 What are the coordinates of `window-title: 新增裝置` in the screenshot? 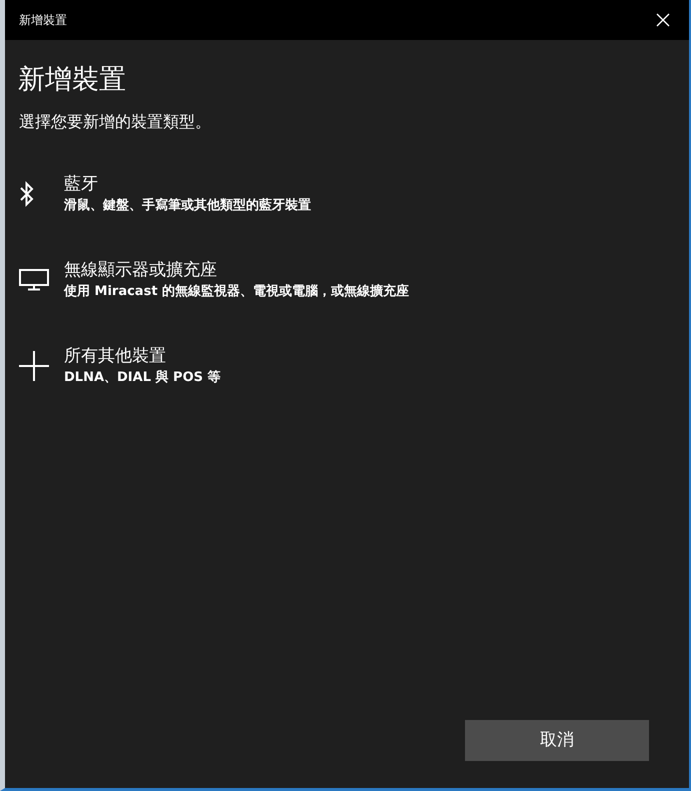 It's located at (43, 20).